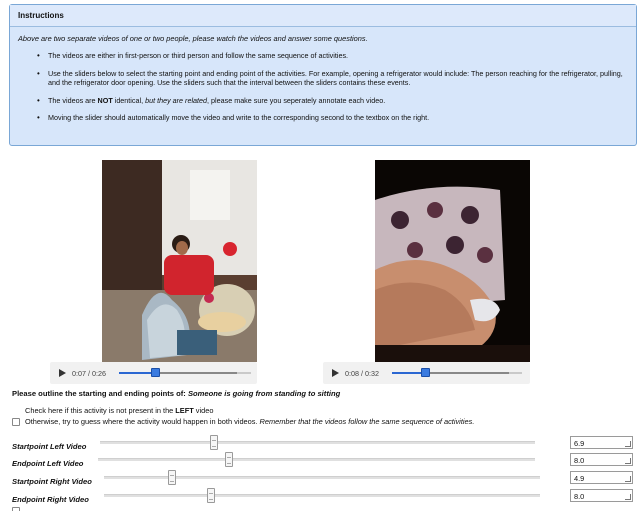 This screenshot has height=511, width=637. What do you see at coordinates (50, 499) in the screenshot?
I see `endpoint-right-label: Endpoint Right Video` at bounding box center [50, 499].